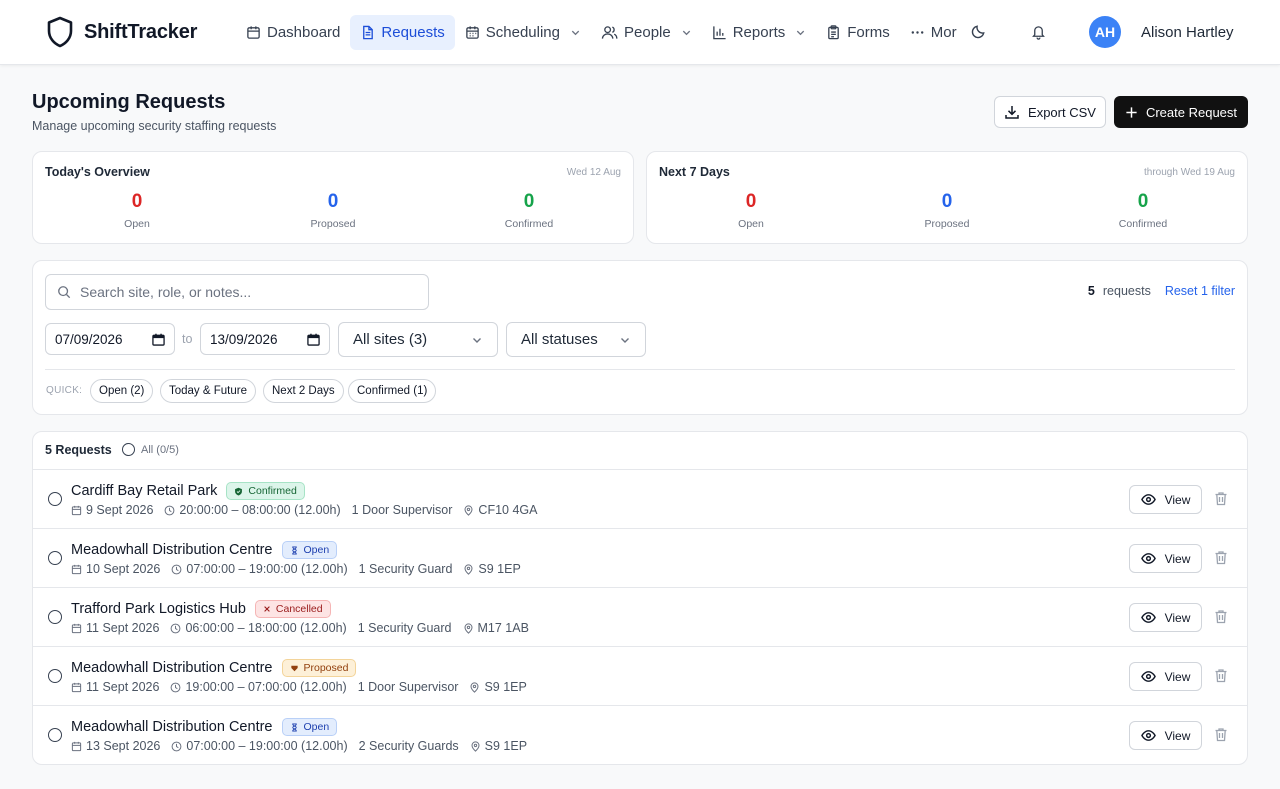 This screenshot has height=789, width=1280. Describe the element at coordinates (259, 746) in the screenshot. I see `shift-time: 07:00:00 – 19:00:00 (12.00h)` at that location.